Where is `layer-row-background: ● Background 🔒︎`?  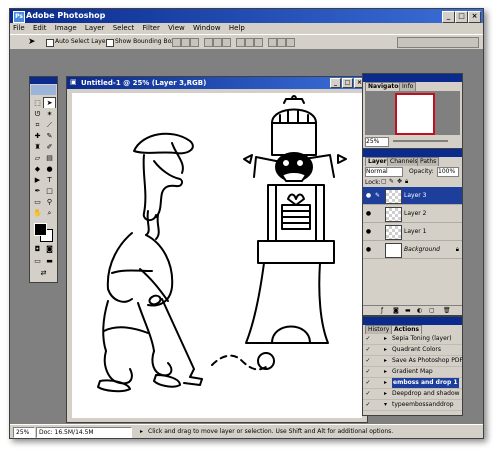 layer-row-background: ● Background 🔒︎ is located at coordinates (412, 250).